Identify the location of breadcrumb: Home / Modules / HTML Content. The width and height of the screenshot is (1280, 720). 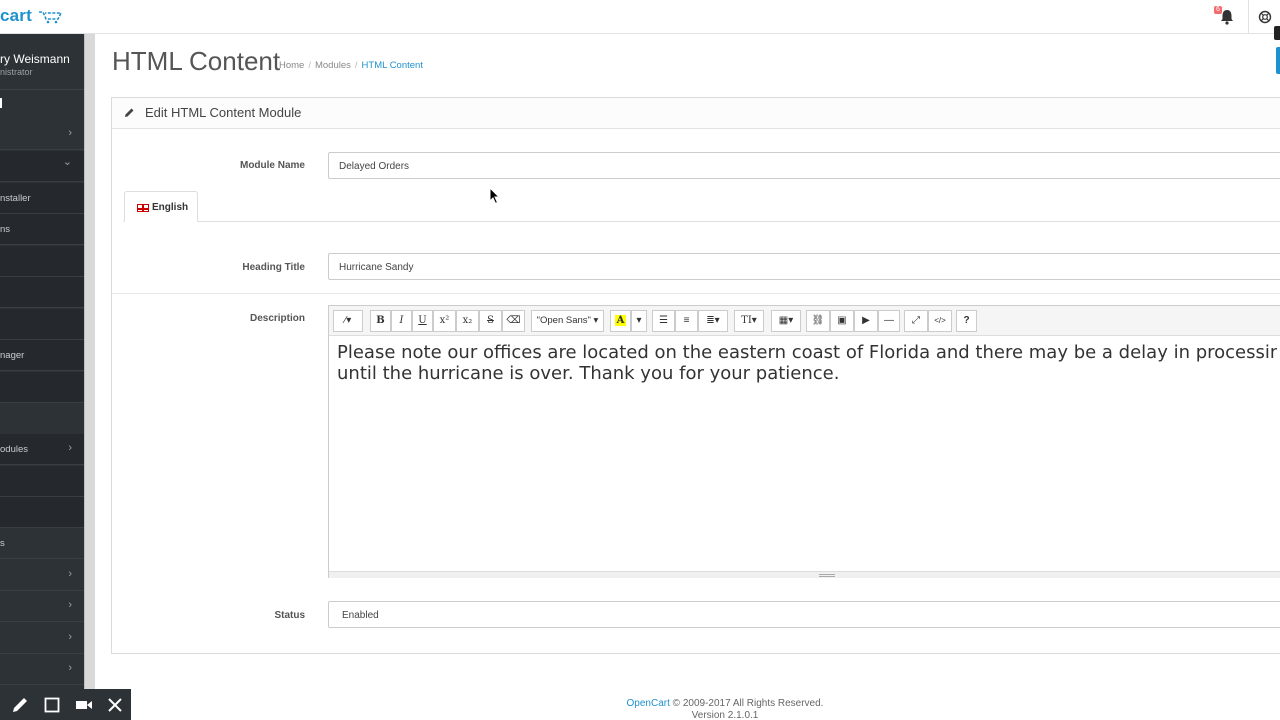
(351, 65).